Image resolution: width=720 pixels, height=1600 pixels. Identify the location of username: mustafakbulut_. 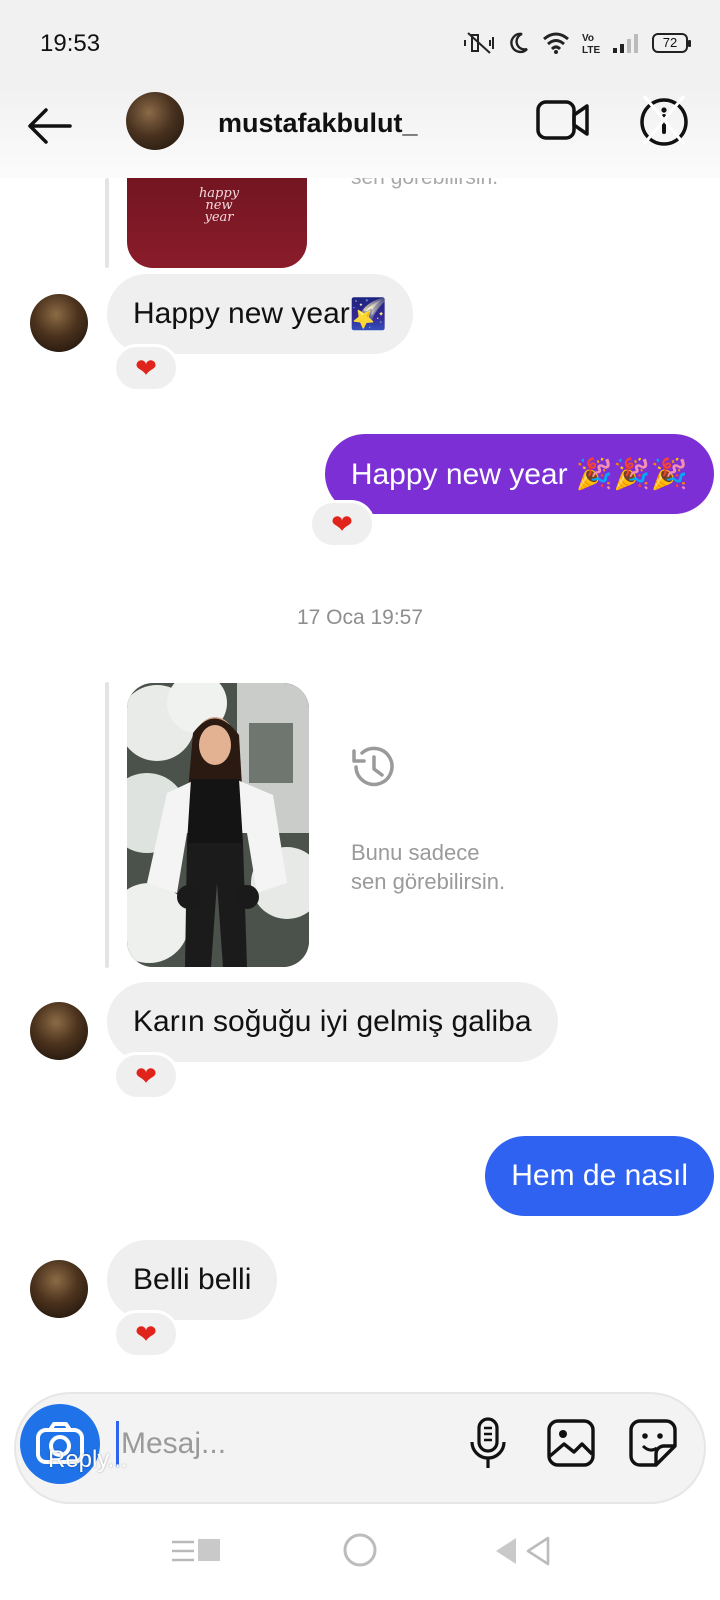
(318, 123).